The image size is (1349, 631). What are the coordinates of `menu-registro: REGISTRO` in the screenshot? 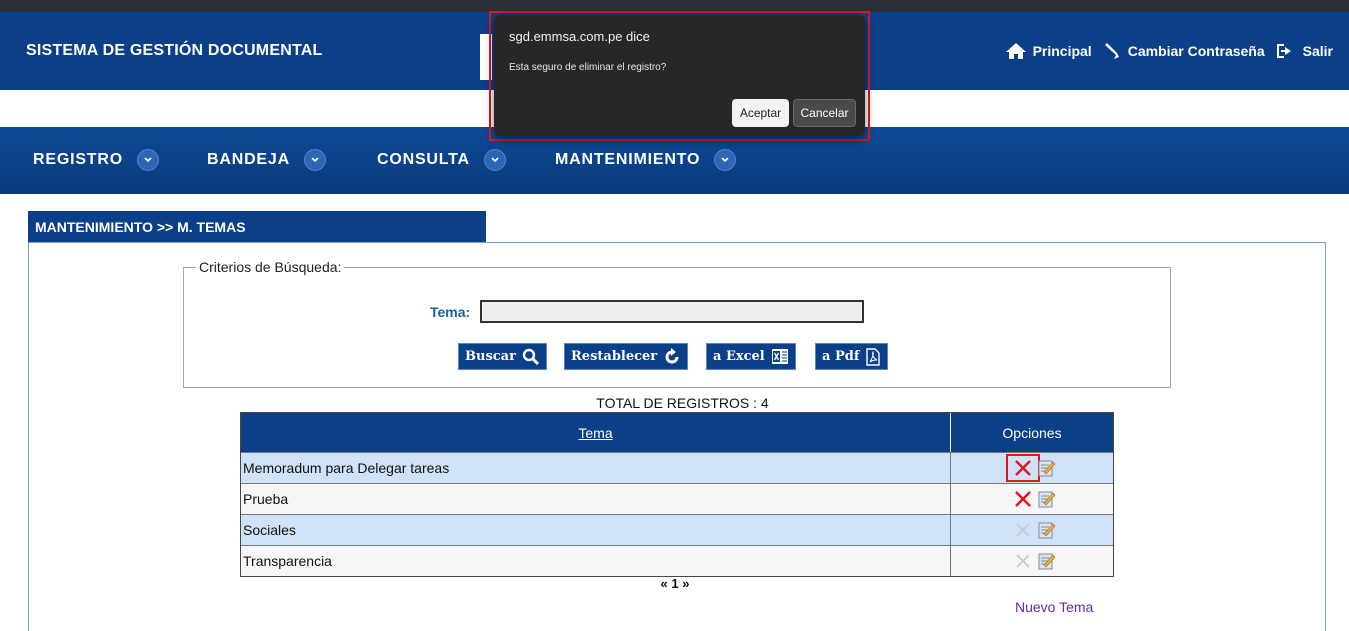 It's located at (96, 160).